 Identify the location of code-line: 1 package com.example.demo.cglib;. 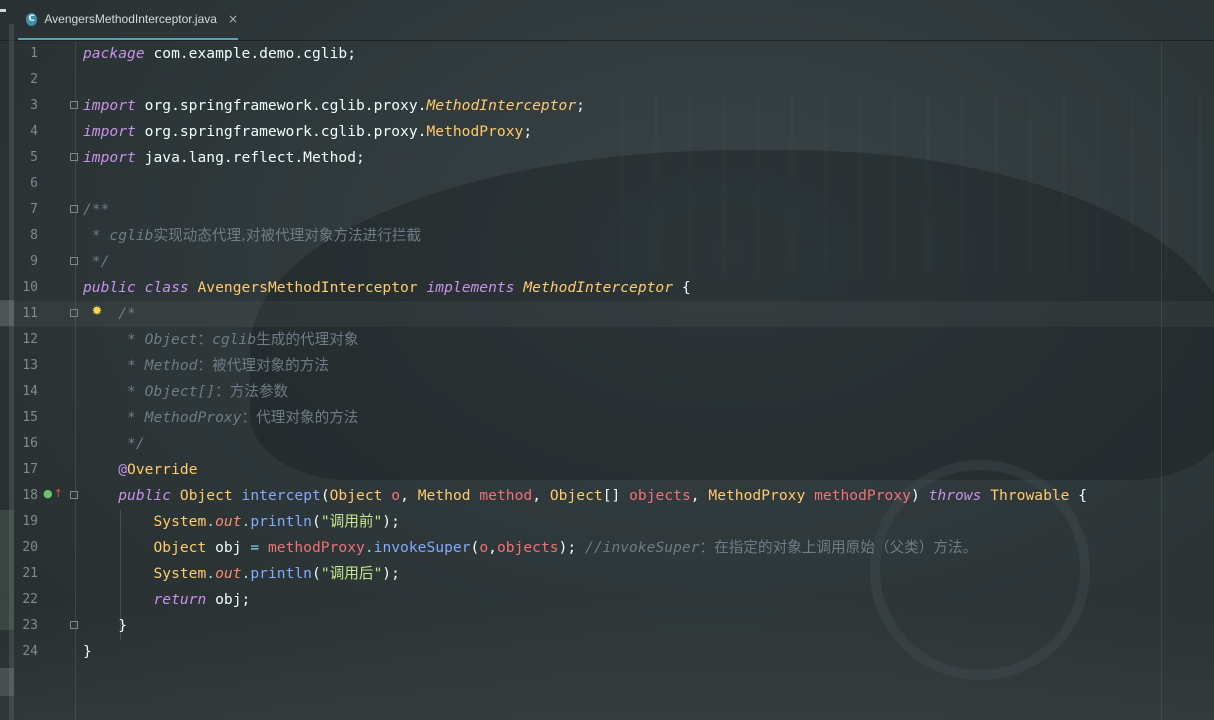
(607, 54).